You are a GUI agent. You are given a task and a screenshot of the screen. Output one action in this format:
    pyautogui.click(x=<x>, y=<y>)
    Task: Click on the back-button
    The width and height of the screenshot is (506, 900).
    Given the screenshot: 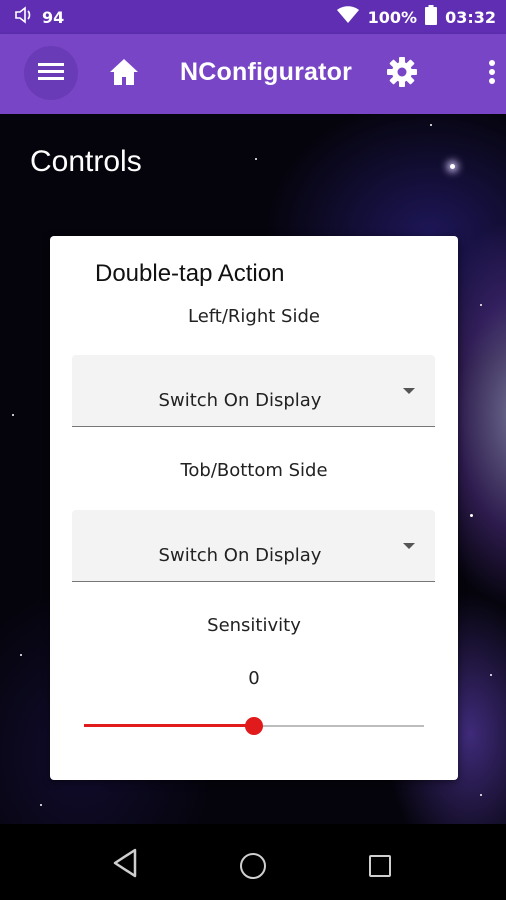 What is the action you would take?
    pyautogui.click(x=125, y=865)
    